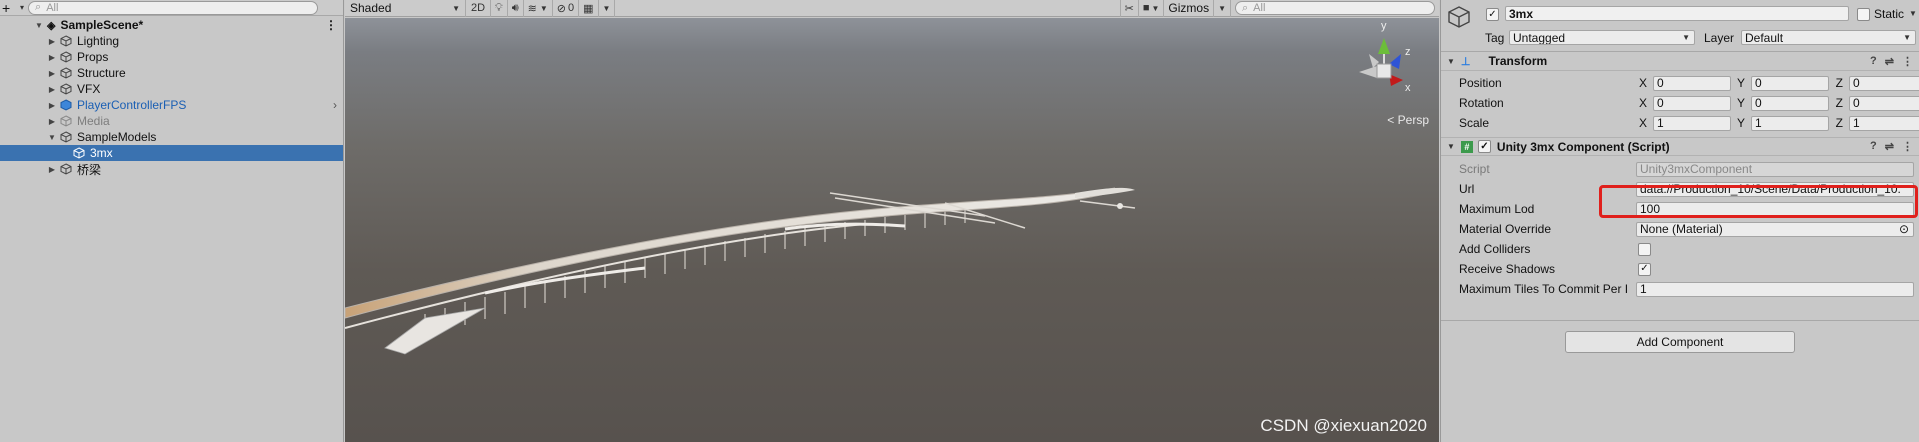 Image resolution: width=1919 pixels, height=442 pixels. What do you see at coordinates (1692, 103) in the screenshot?
I see `rotation-x-field: 0` at bounding box center [1692, 103].